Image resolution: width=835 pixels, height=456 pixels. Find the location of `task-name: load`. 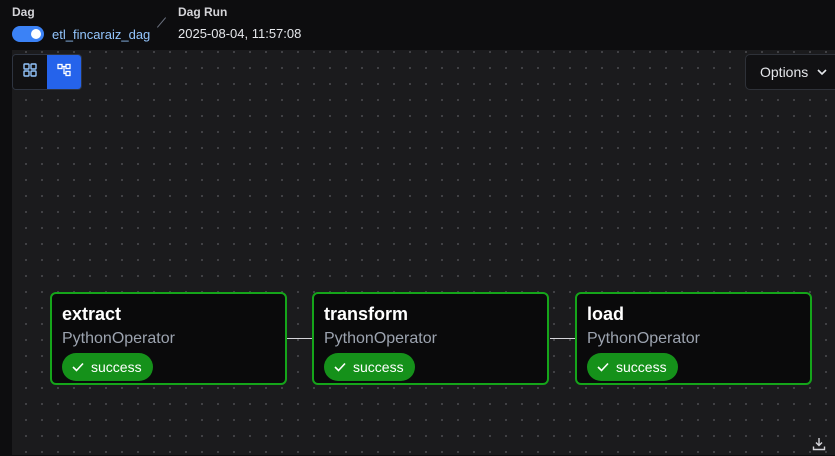

task-name: load is located at coordinates (606, 314).